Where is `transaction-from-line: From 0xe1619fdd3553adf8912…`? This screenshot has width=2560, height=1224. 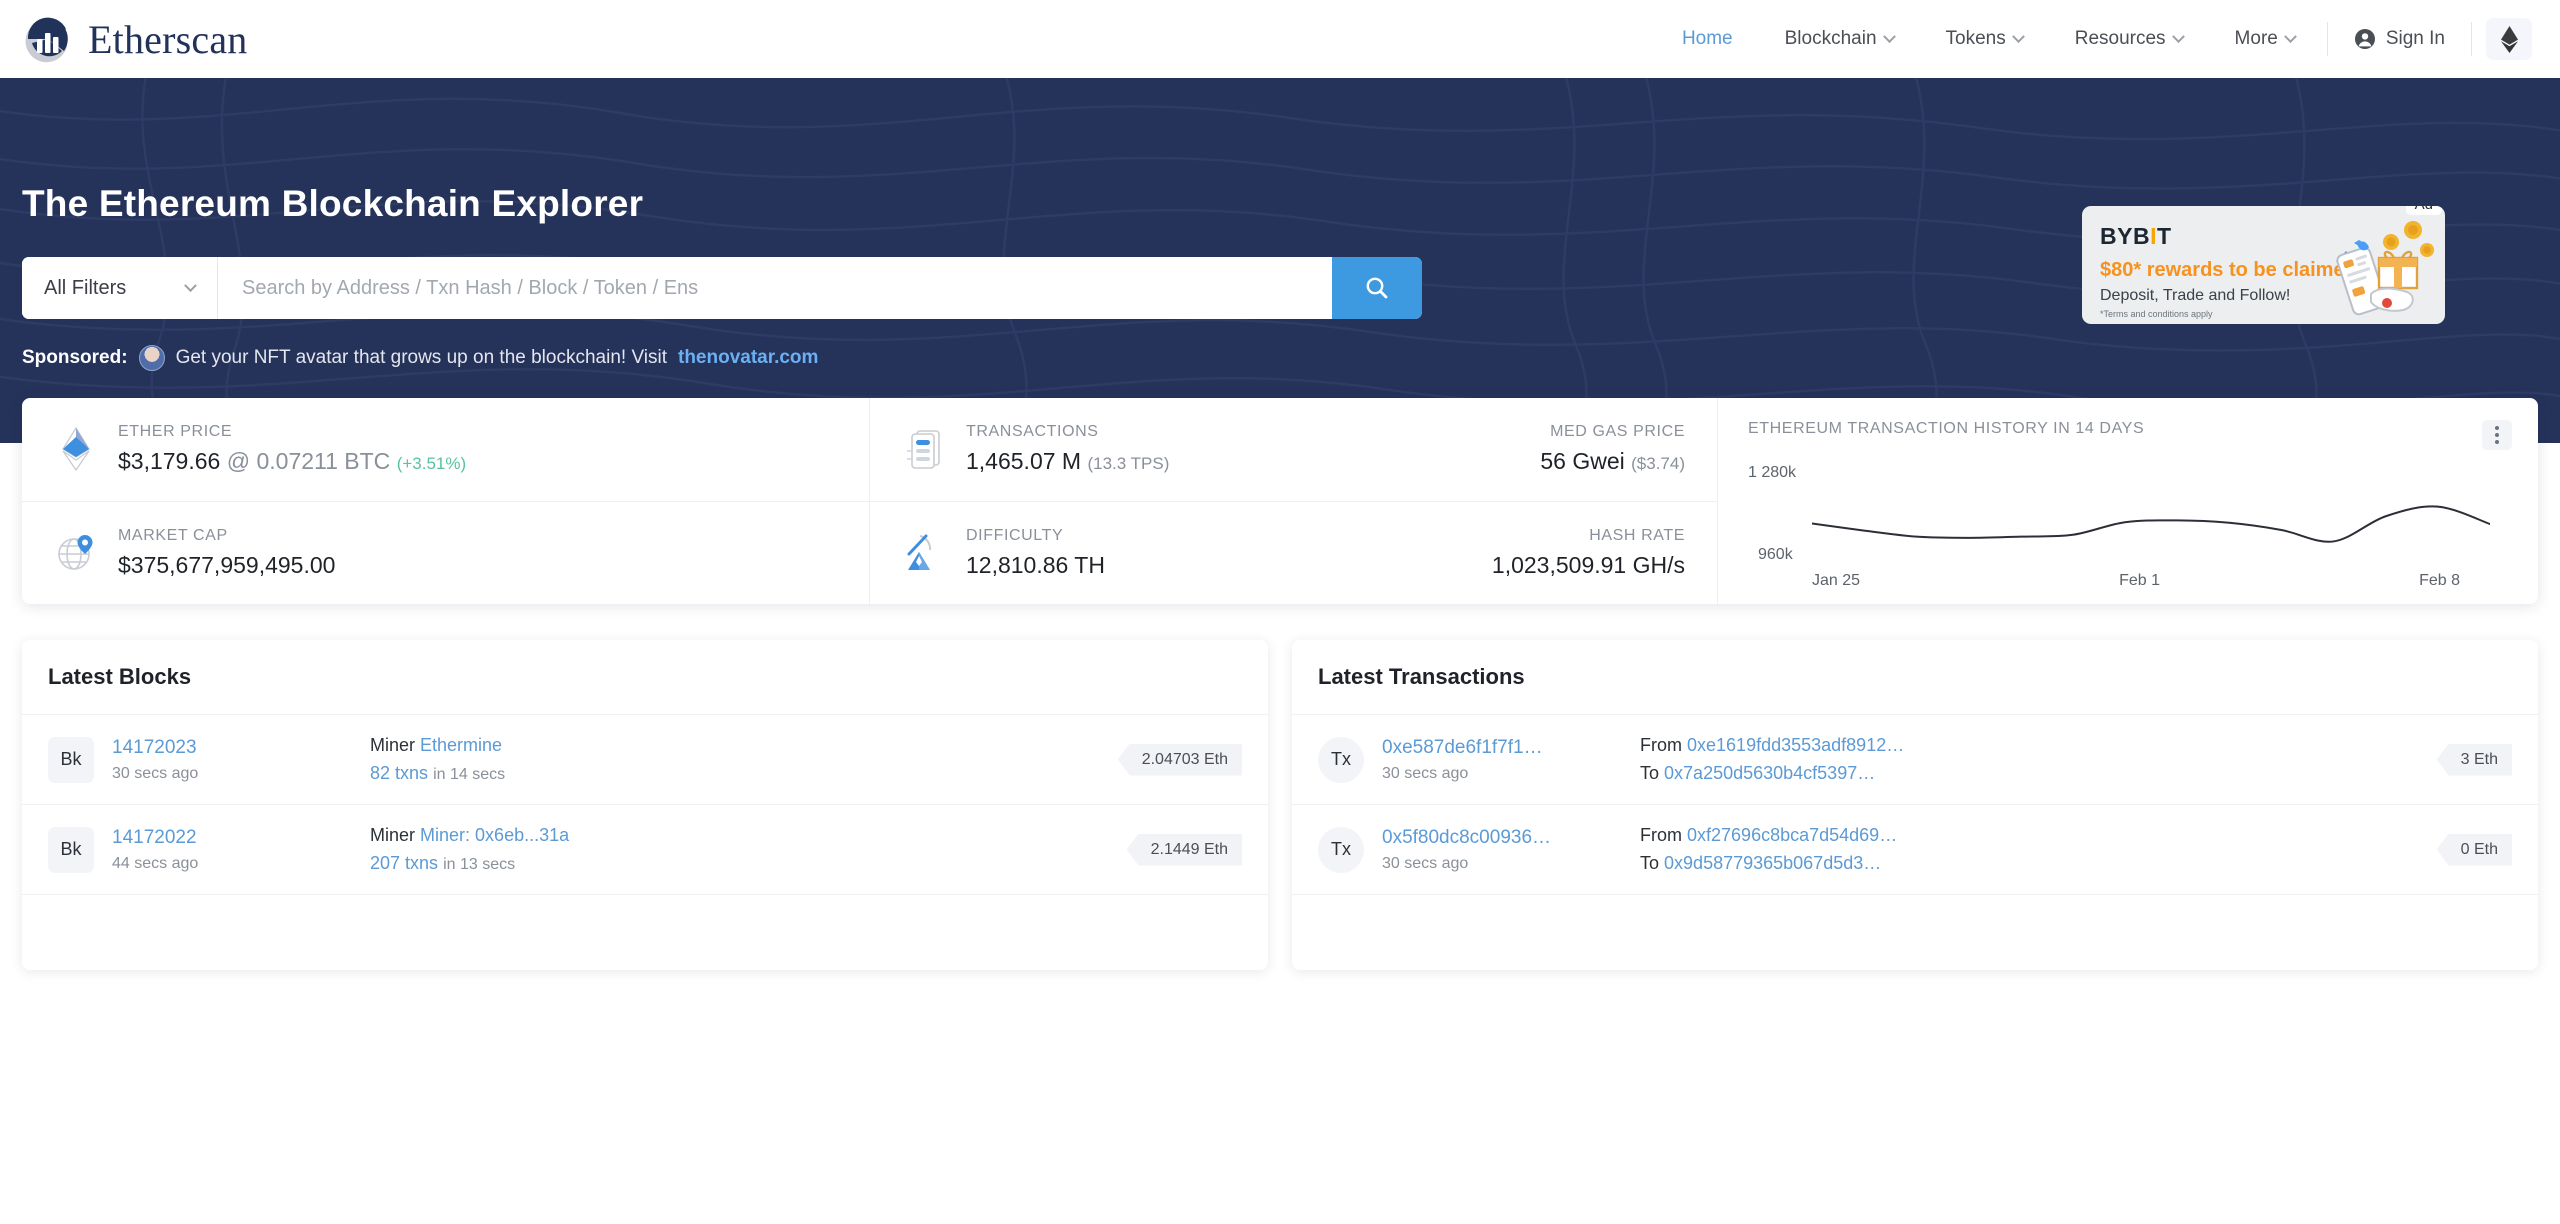
transaction-from-line: From 0xe1619fdd3553adf8912… is located at coordinates (2023, 745).